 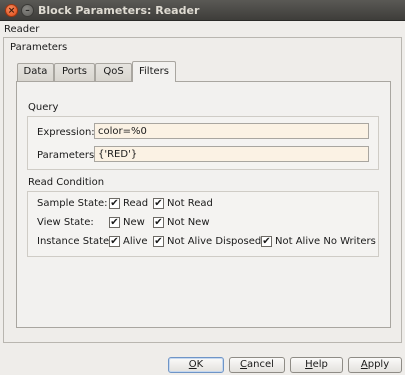 I want to click on new-checkbox: ✔, so click(x=114, y=222).